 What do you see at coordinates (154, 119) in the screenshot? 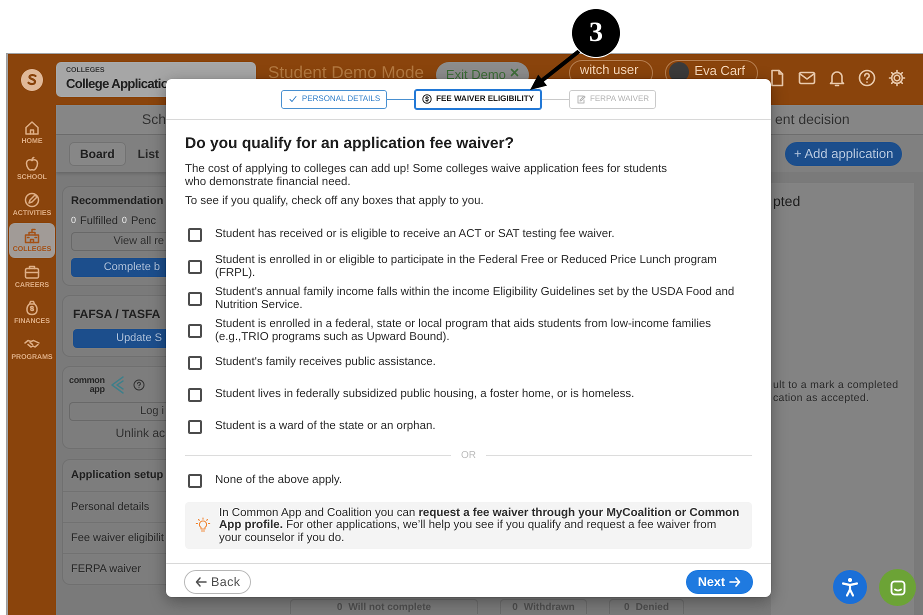
I see `column-header: Sch` at bounding box center [154, 119].